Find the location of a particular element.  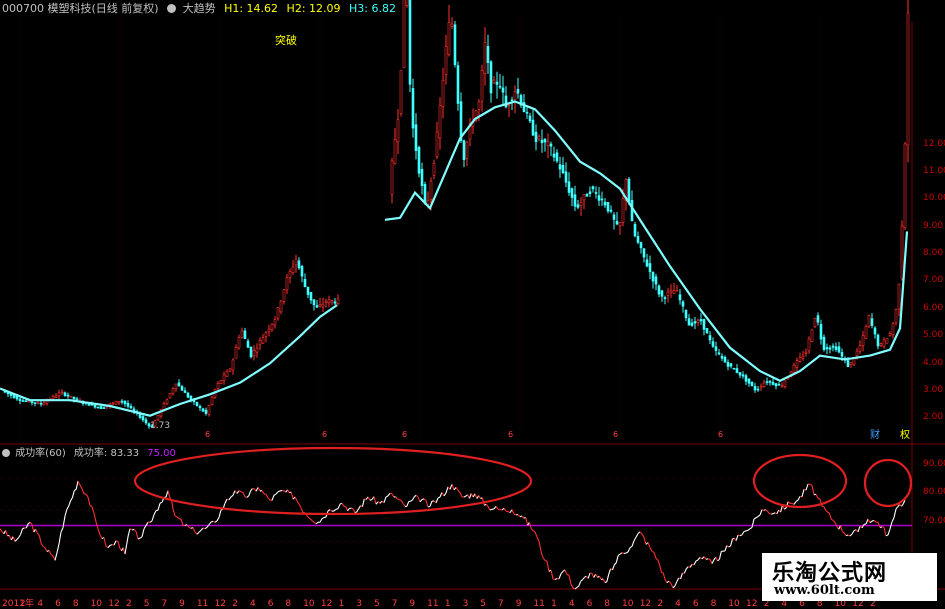

price-tick-label: 9.00 is located at coordinates (933, 226).